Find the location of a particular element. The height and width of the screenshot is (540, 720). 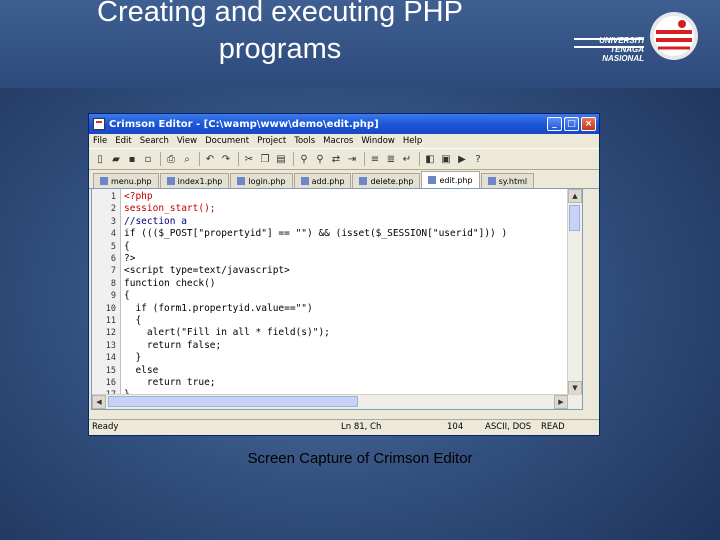

tab-menu-php: menu.php is located at coordinates (126, 180).